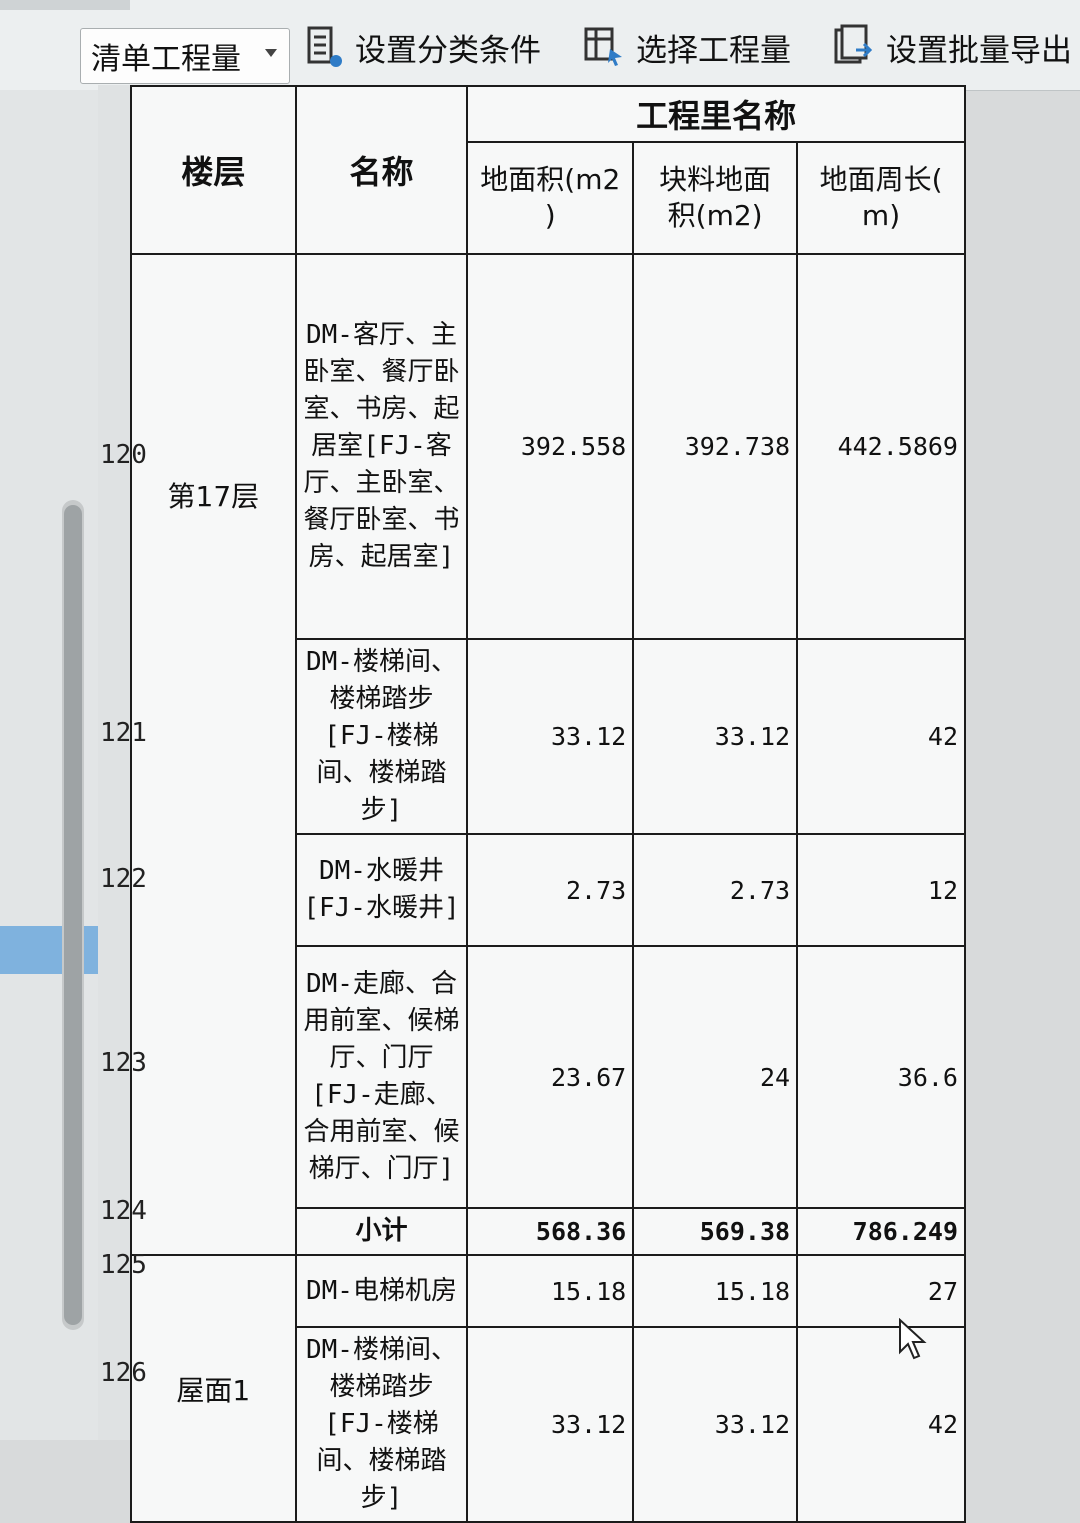 The width and height of the screenshot is (1080, 1523). I want to click on area-cell: 2.73, so click(550, 890).